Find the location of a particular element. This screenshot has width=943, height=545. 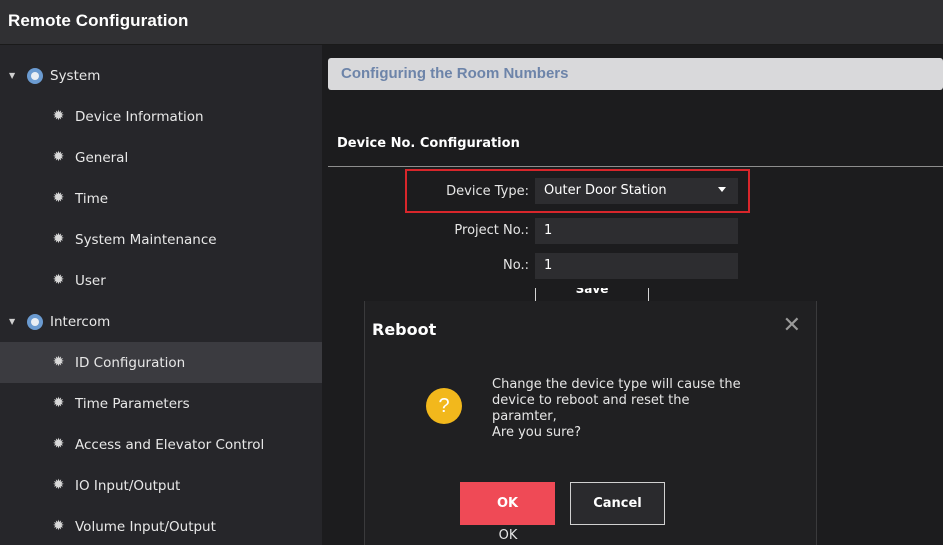

tree-group-system: ▼ System is located at coordinates (161, 75).